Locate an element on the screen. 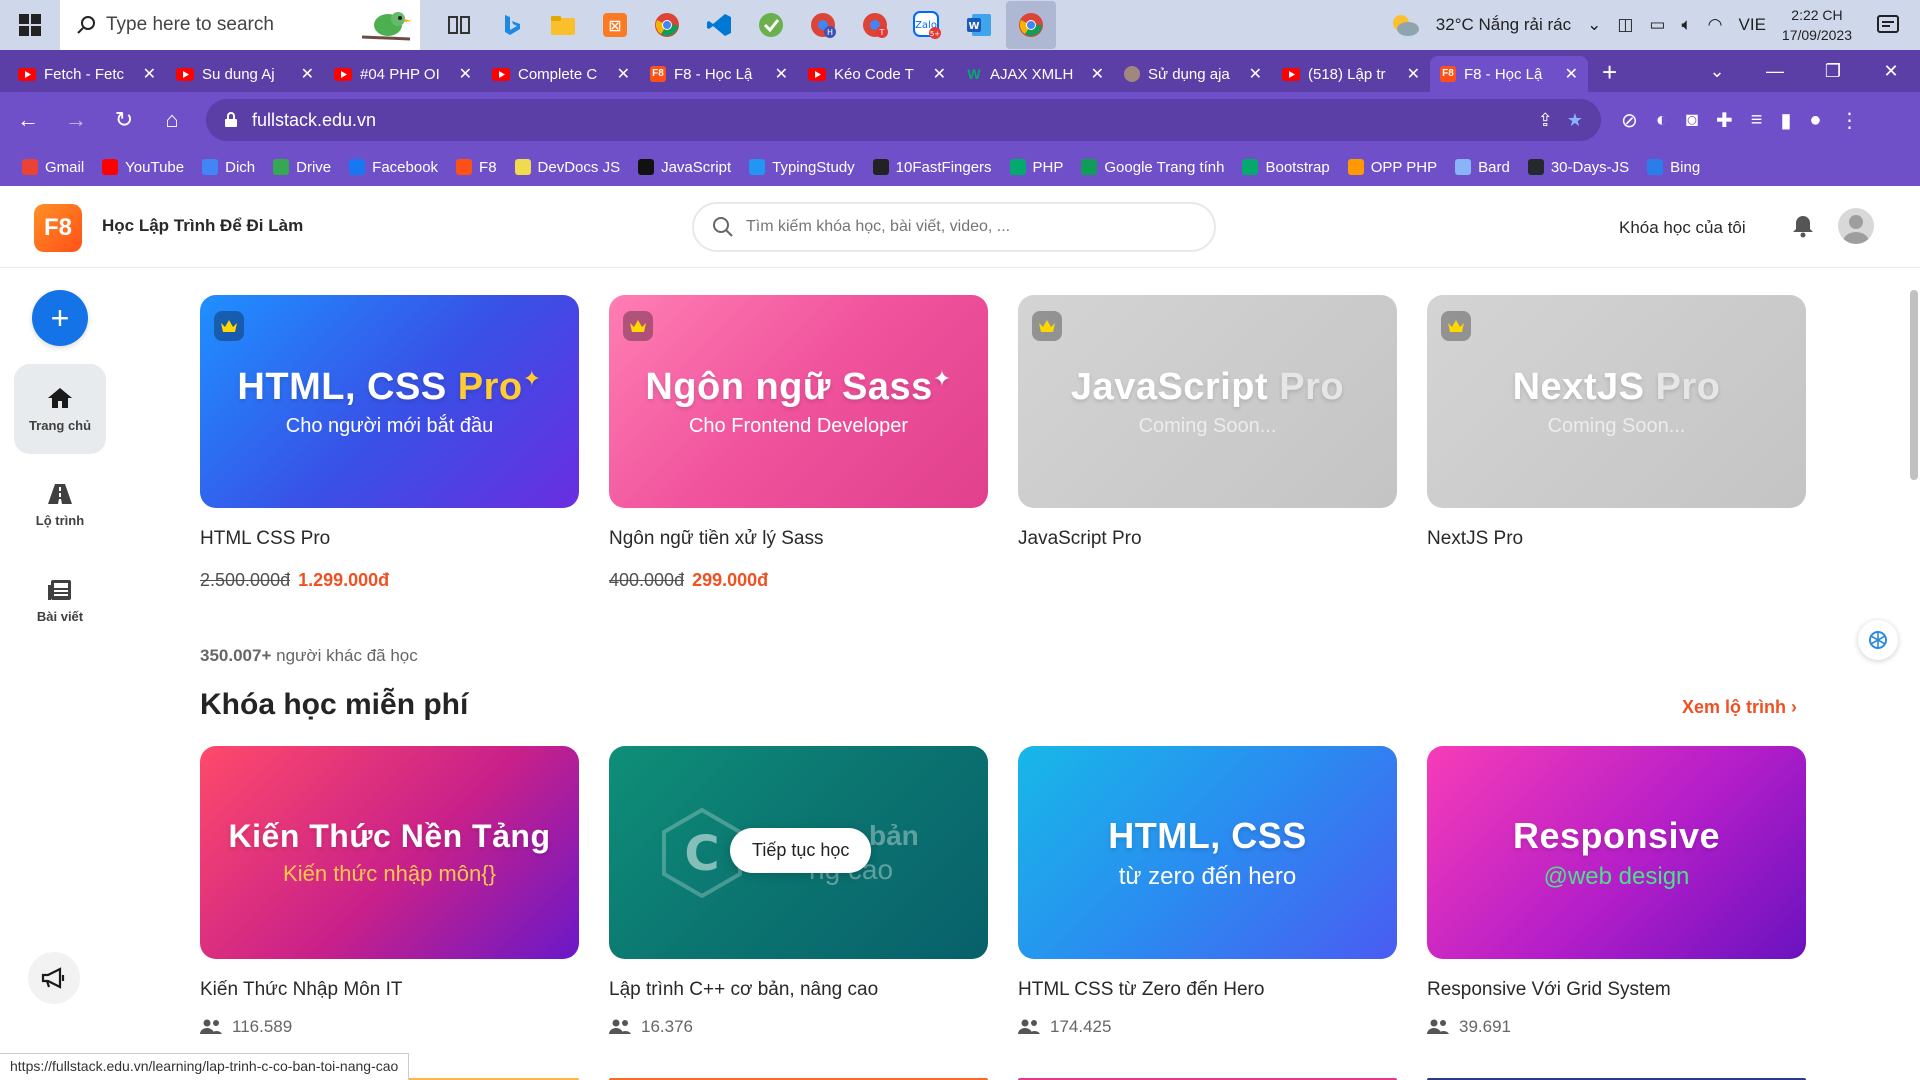 This screenshot has height=1080, width=1920. course-thumbnail: Ngôn ngữ Sass✦ Cho Frontend Developer is located at coordinates (798, 401).